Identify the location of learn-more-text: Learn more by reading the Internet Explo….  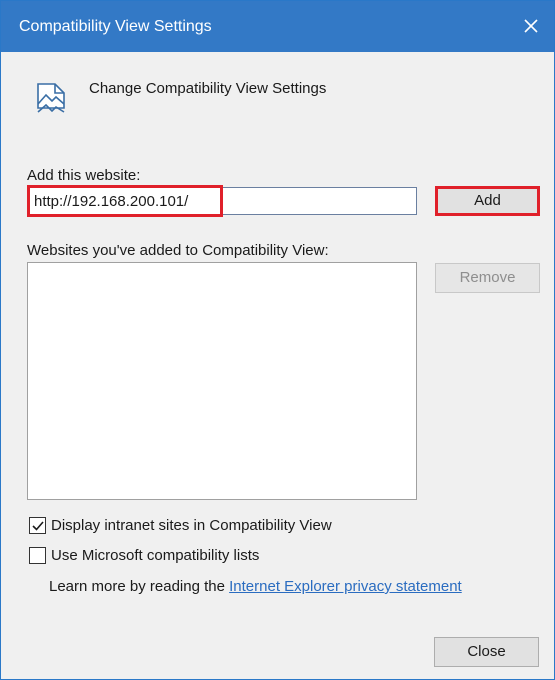
(255, 586).